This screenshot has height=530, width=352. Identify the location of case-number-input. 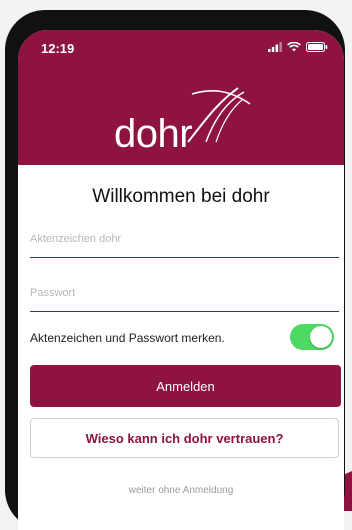
(184, 239).